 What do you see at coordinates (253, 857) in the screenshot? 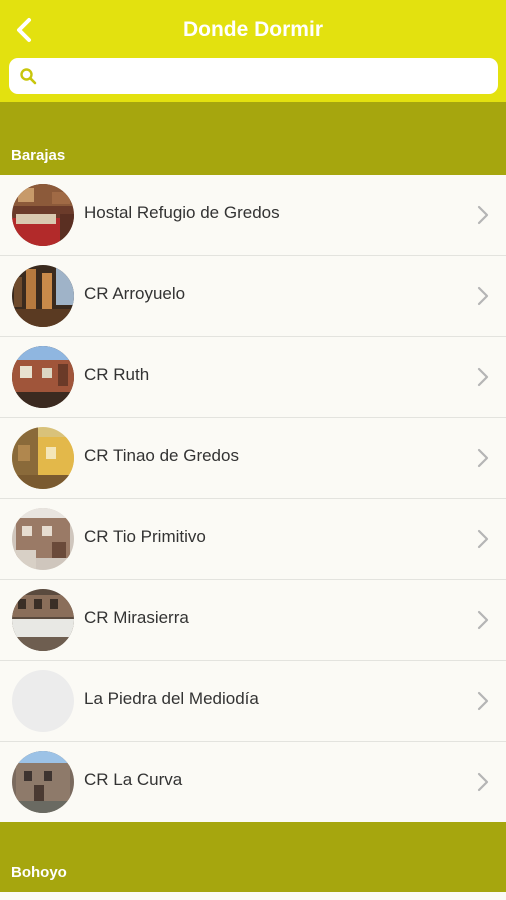
I see `section-header-bohoyo: Bohoyo` at bounding box center [253, 857].